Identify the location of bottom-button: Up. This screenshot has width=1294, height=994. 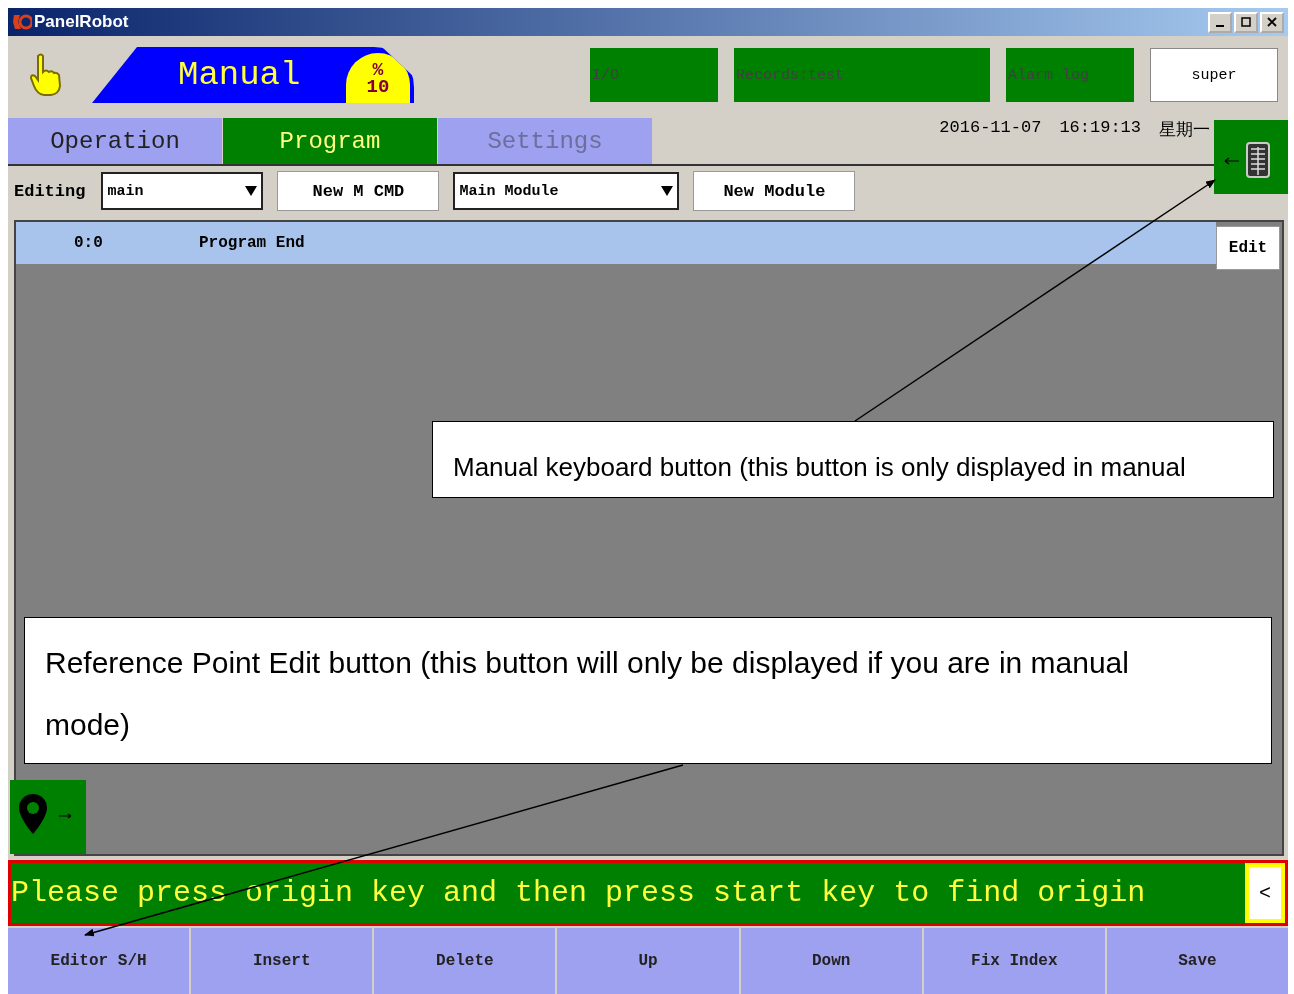
(648, 961).